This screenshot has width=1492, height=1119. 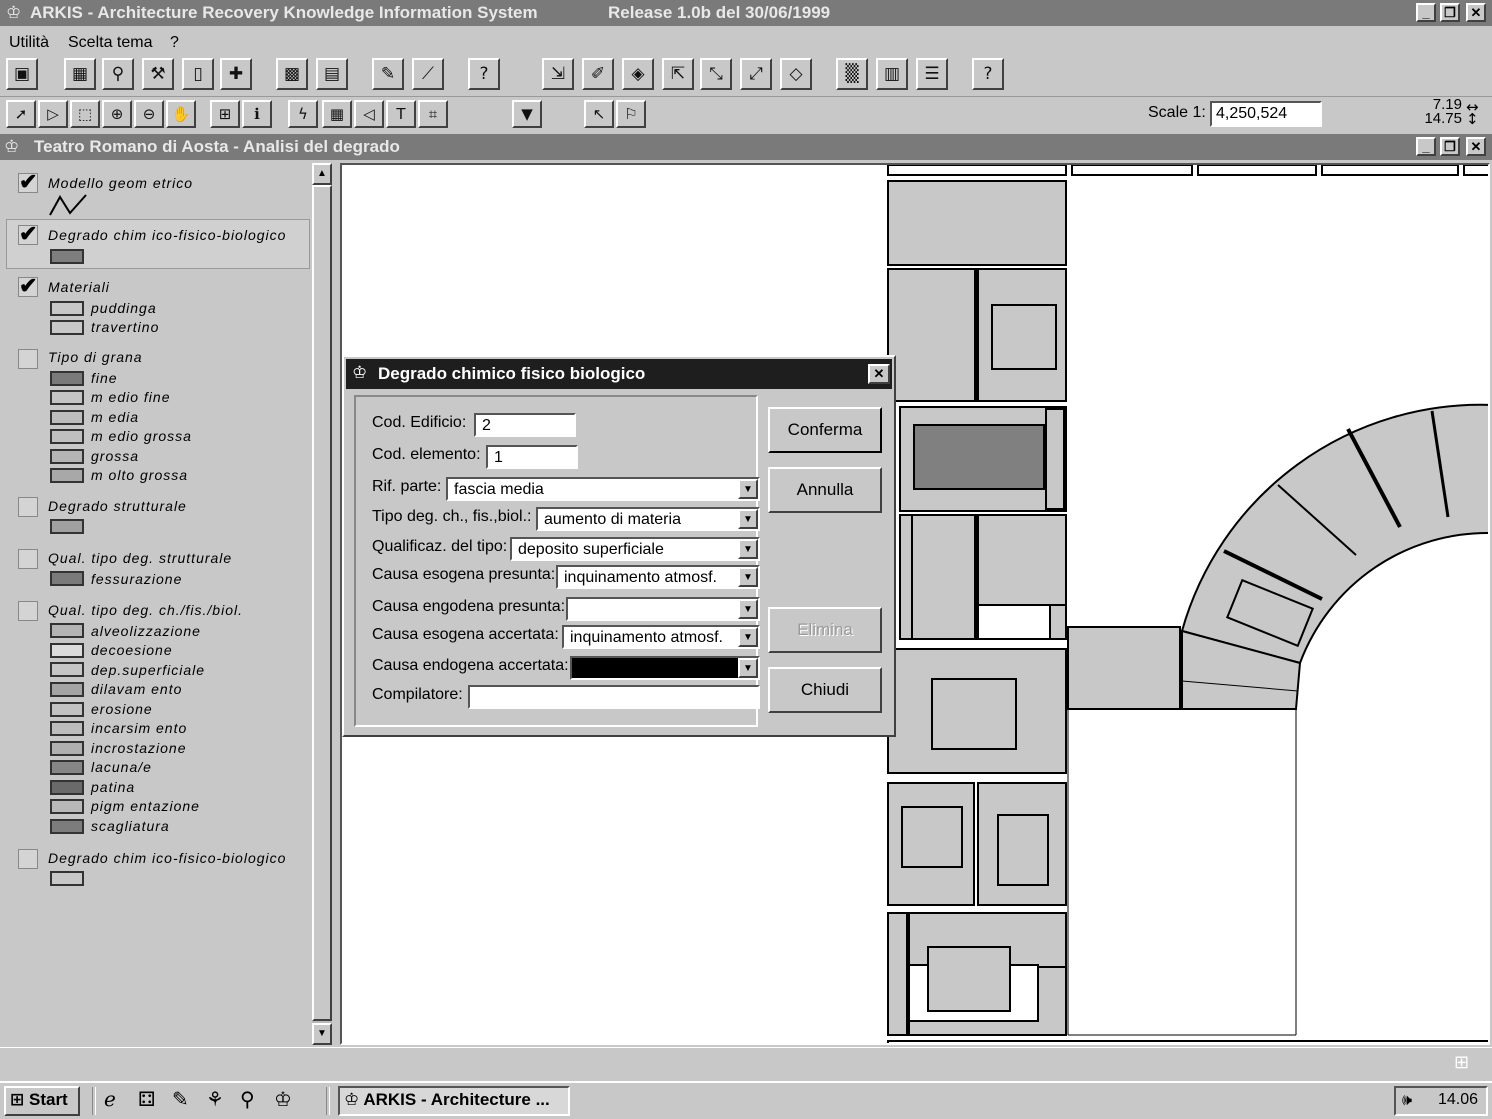 What do you see at coordinates (603, 489) in the screenshot?
I see `rif-parte-select: fascia media ▼` at bounding box center [603, 489].